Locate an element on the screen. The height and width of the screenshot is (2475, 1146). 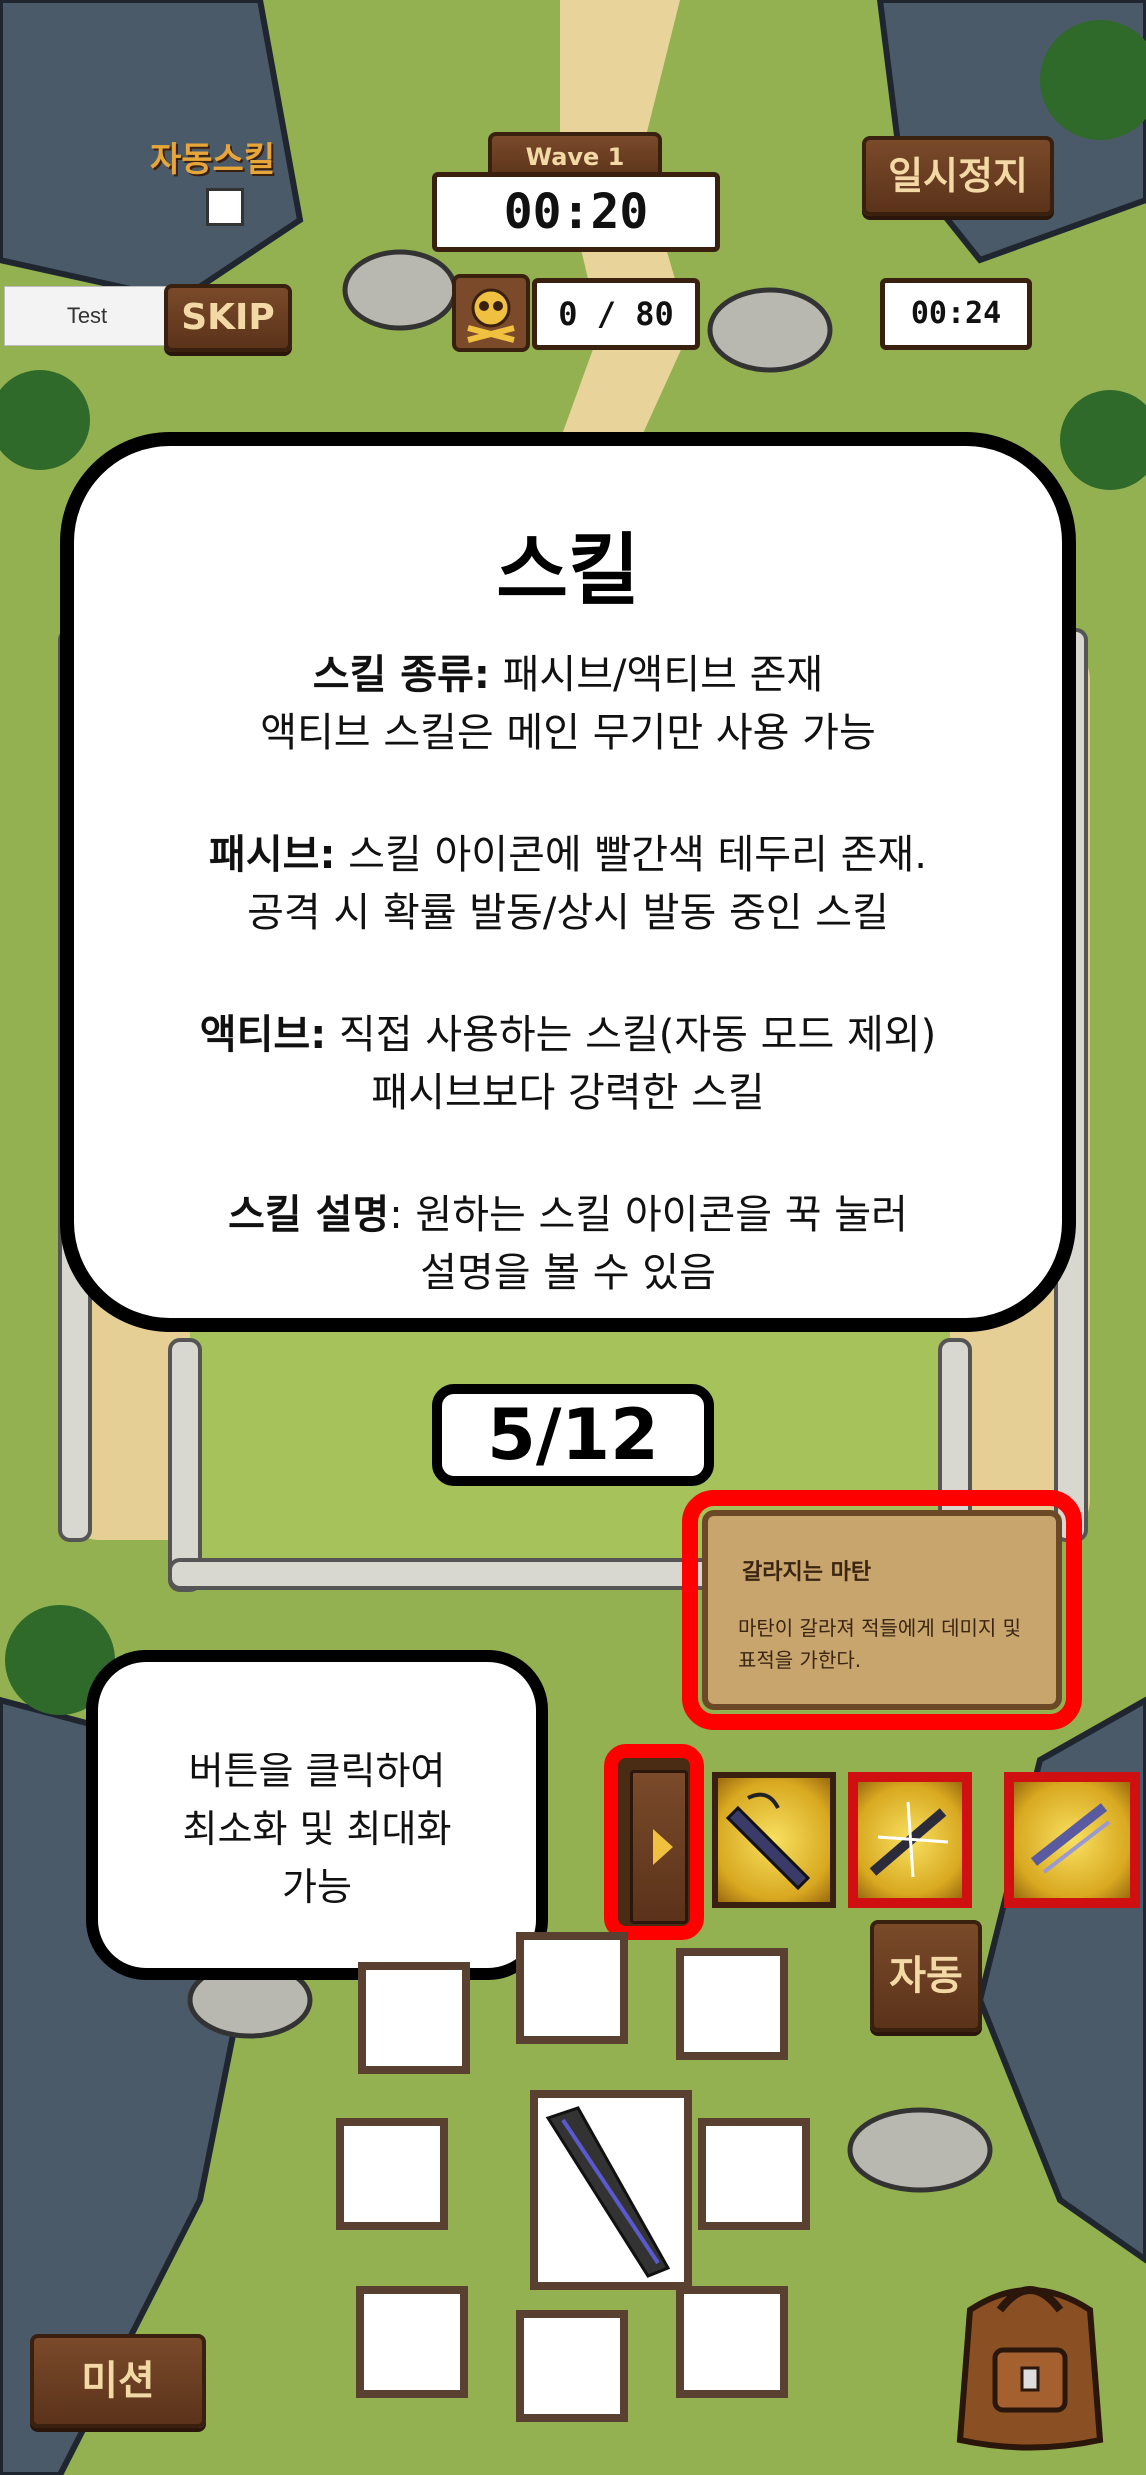
mission-button: 미션 is located at coordinates (118, 2381).